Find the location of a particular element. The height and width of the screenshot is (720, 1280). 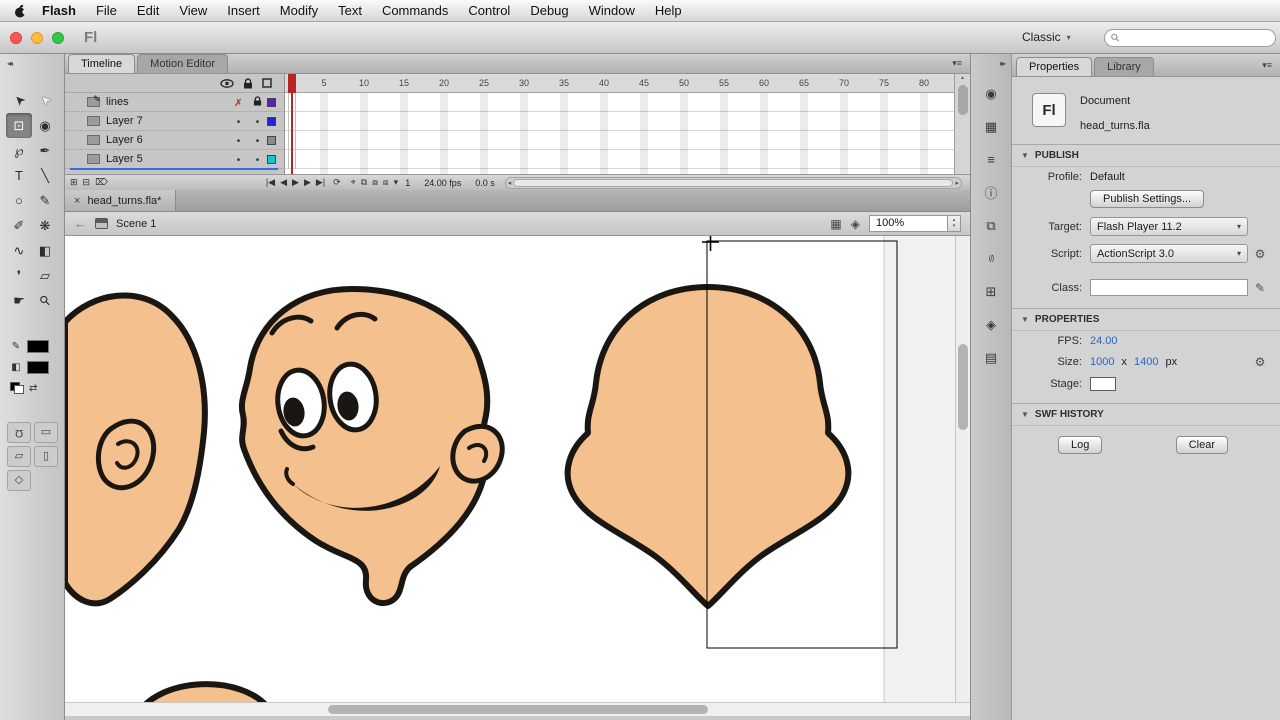

line-tool: ╲ is located at coordinates (45, 175).